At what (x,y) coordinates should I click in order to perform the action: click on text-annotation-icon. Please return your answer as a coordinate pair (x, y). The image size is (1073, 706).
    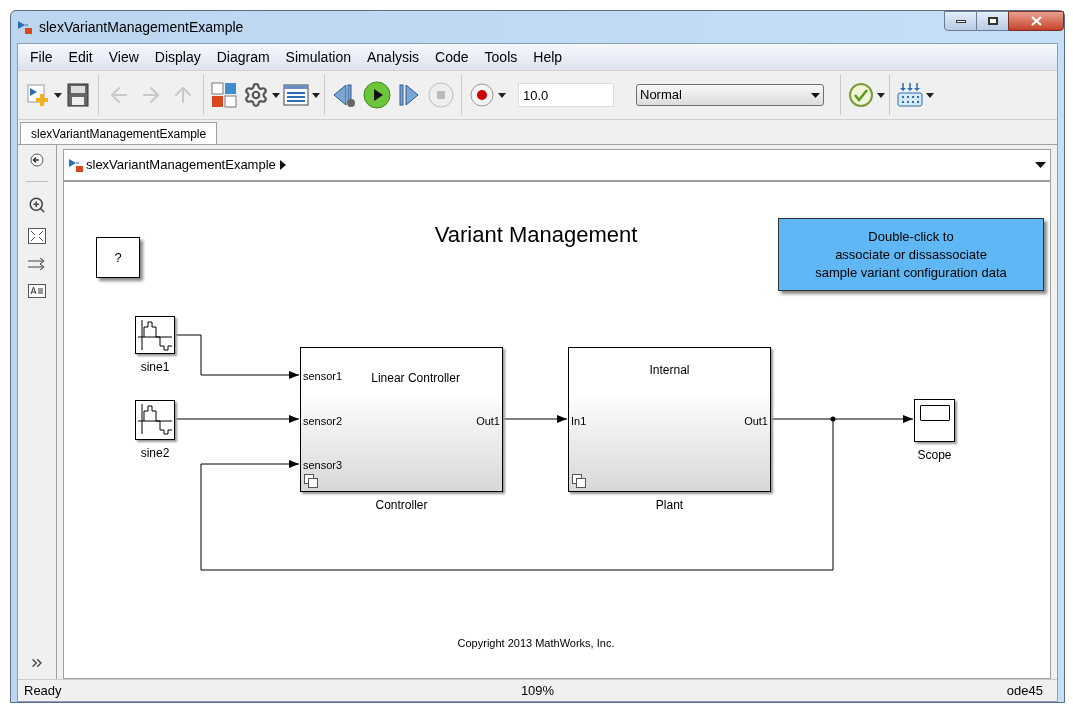
    Looking at the image, I should click on (37, 291).